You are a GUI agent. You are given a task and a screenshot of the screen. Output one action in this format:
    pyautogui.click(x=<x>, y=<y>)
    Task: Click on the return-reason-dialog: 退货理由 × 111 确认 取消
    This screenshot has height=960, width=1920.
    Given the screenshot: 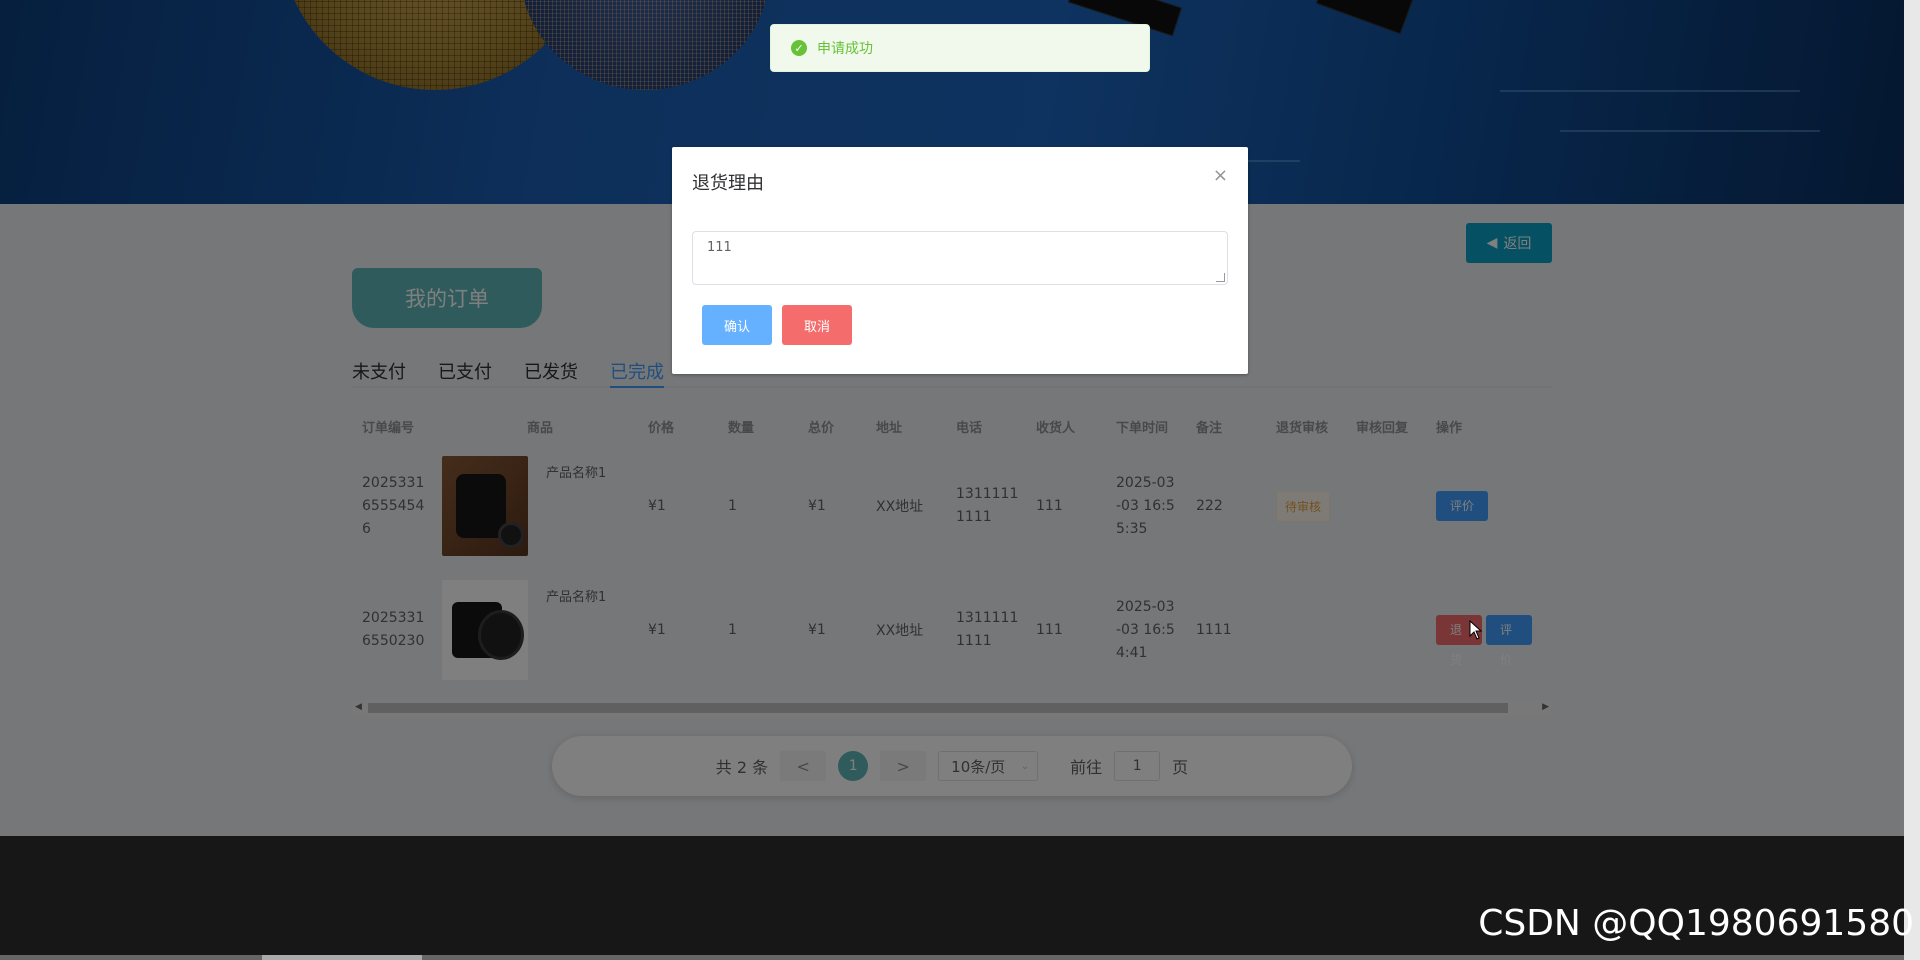 What is the action you would take?
    pyautogui.click(x=960, y=260)
    